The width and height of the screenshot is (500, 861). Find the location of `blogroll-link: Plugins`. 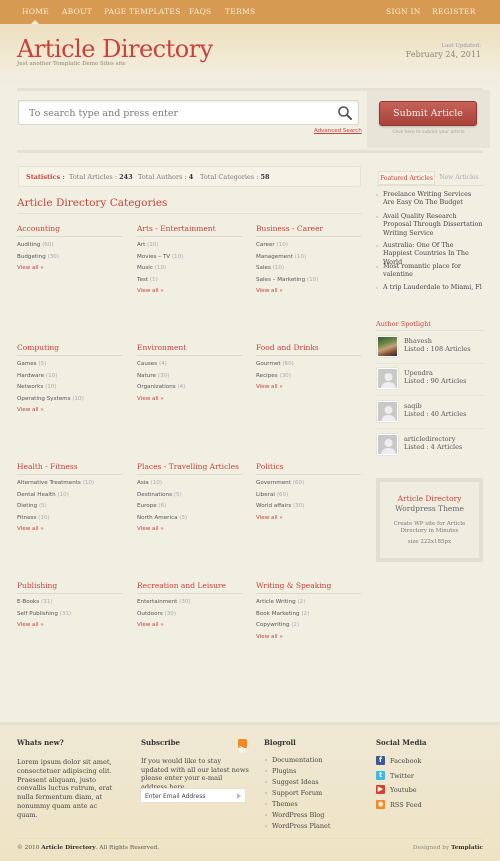

blogroll-link: Plugins is located at coordinates (284, 771).